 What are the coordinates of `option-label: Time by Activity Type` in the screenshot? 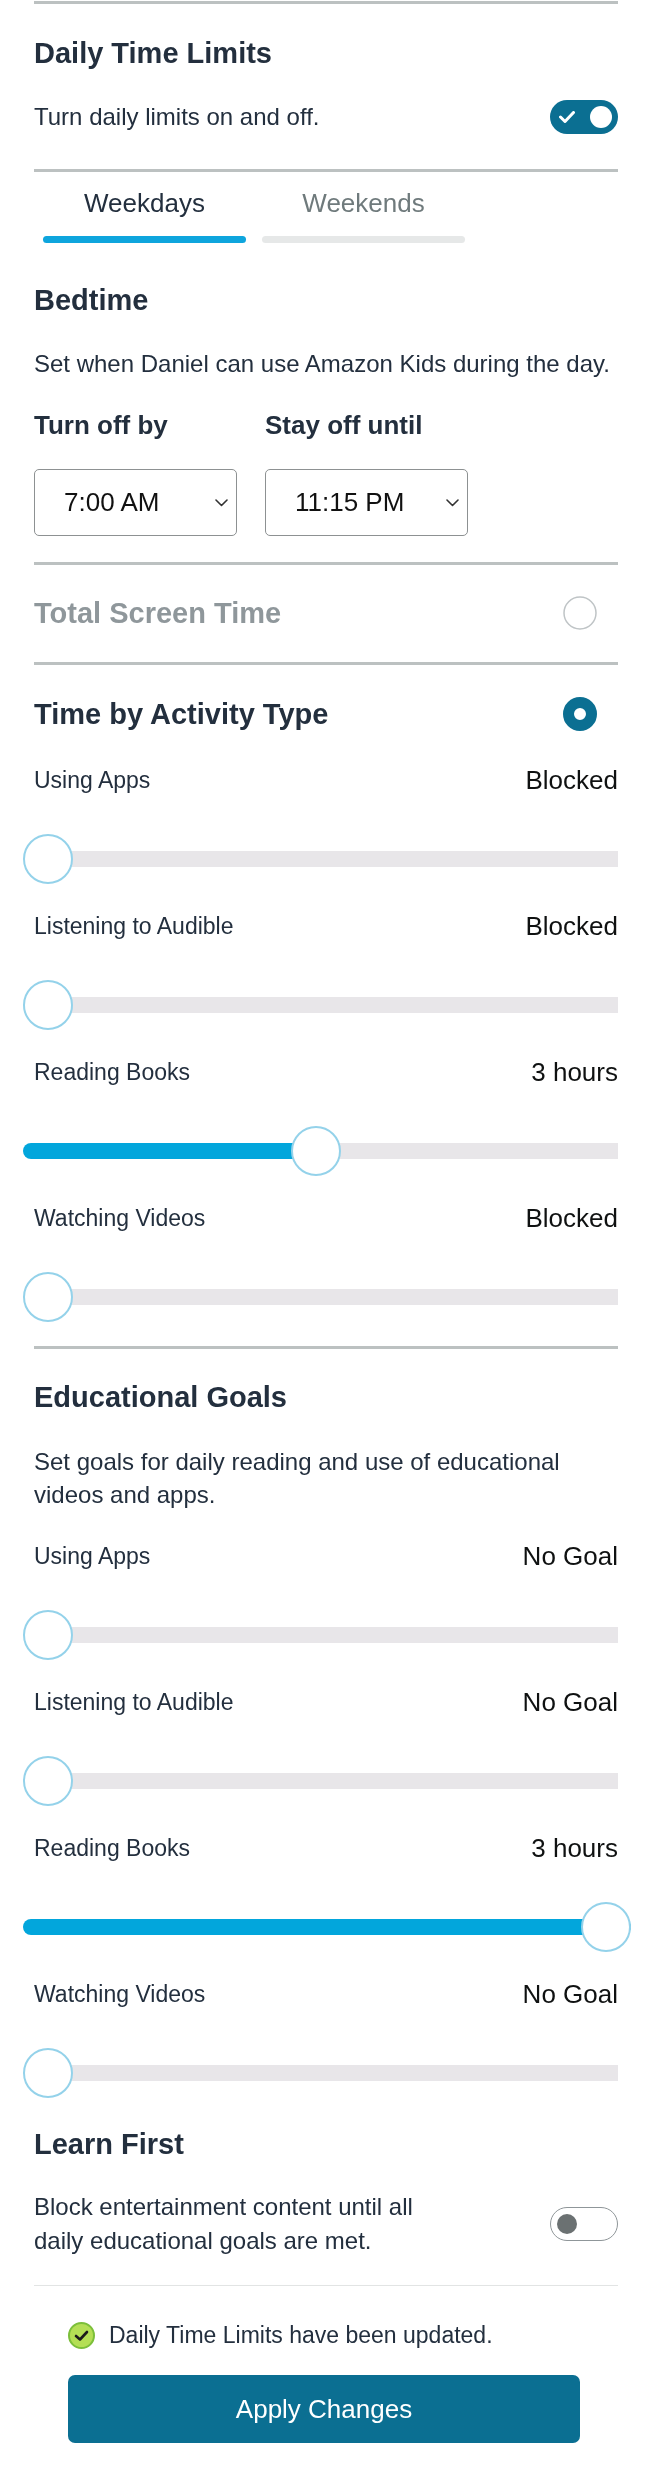 It's located at (181, 714).